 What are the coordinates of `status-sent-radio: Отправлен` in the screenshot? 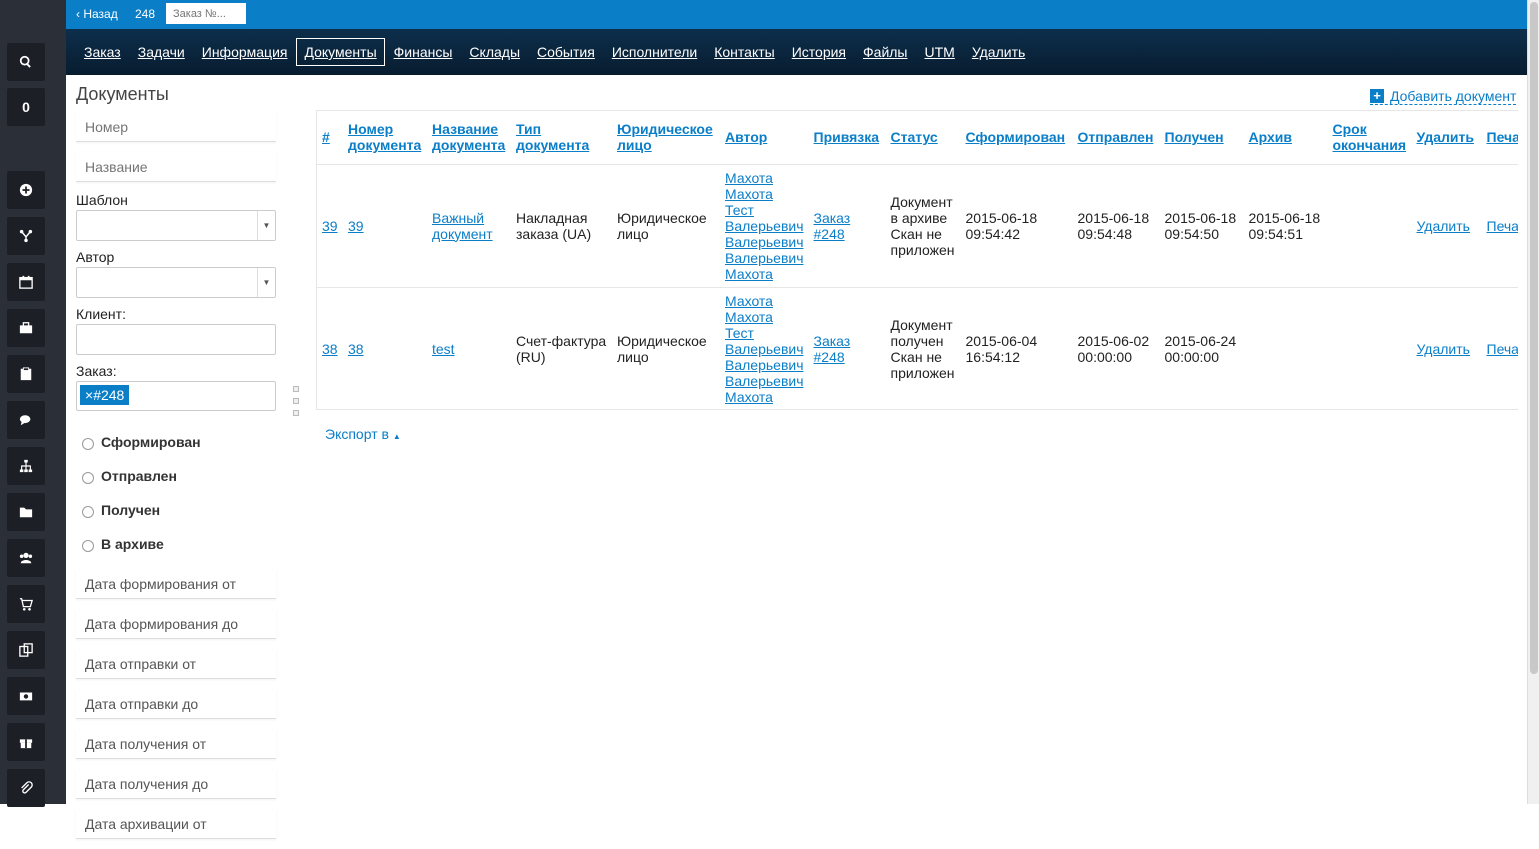 It's located at (179, 476).